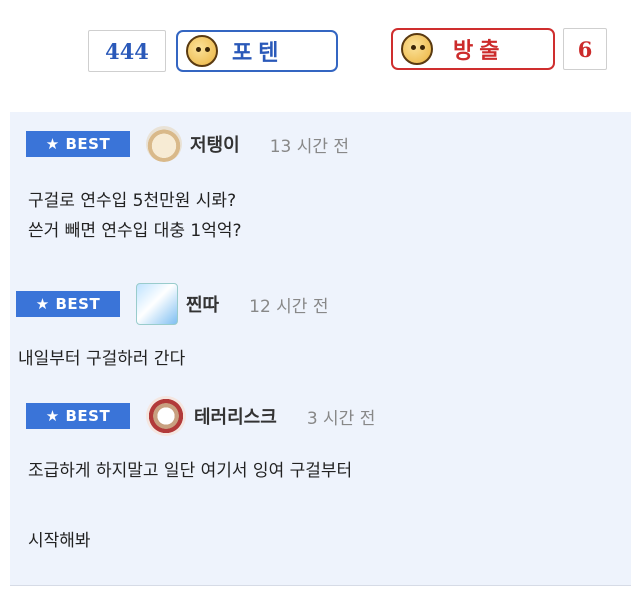 The image size is (631, 590). Describe the element at coordinates (341, 418) in the screenshot. I see `comment-time: 3 시간 전` at that location.